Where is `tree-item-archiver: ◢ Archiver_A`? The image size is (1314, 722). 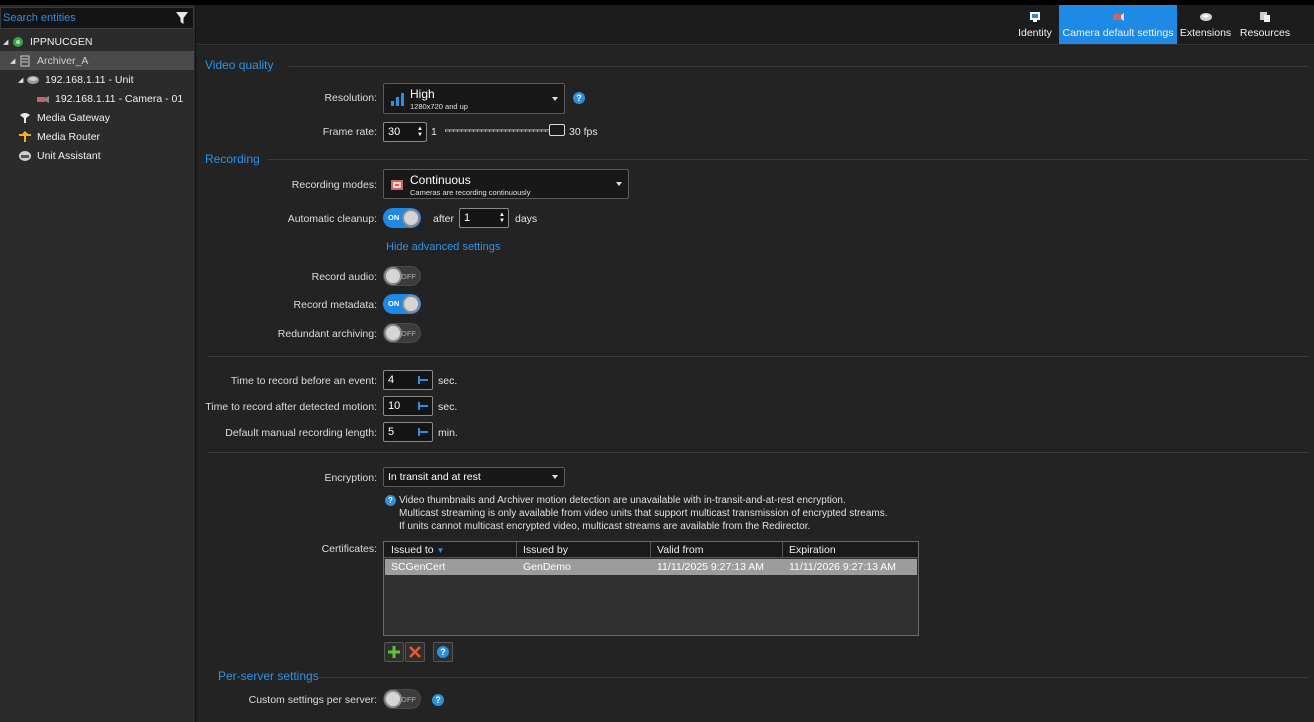
tree-item-archiver: ◢ Archiver_A is located at coordinates (97, 60).